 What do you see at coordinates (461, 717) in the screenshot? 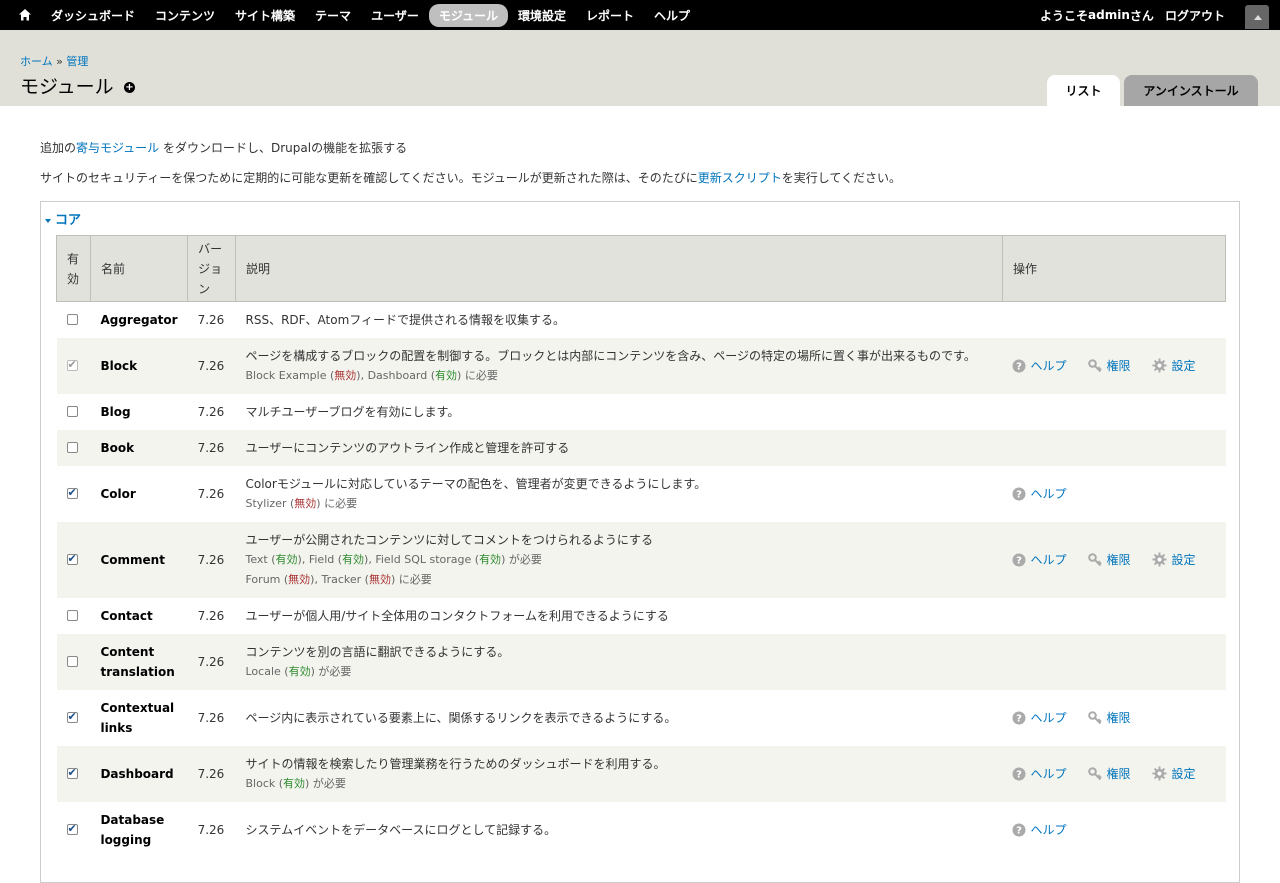
I see `module-description: ページ内に表示されている要素上に、関係するリンクを表示できるようにする。` at bounding box center [461, 717].